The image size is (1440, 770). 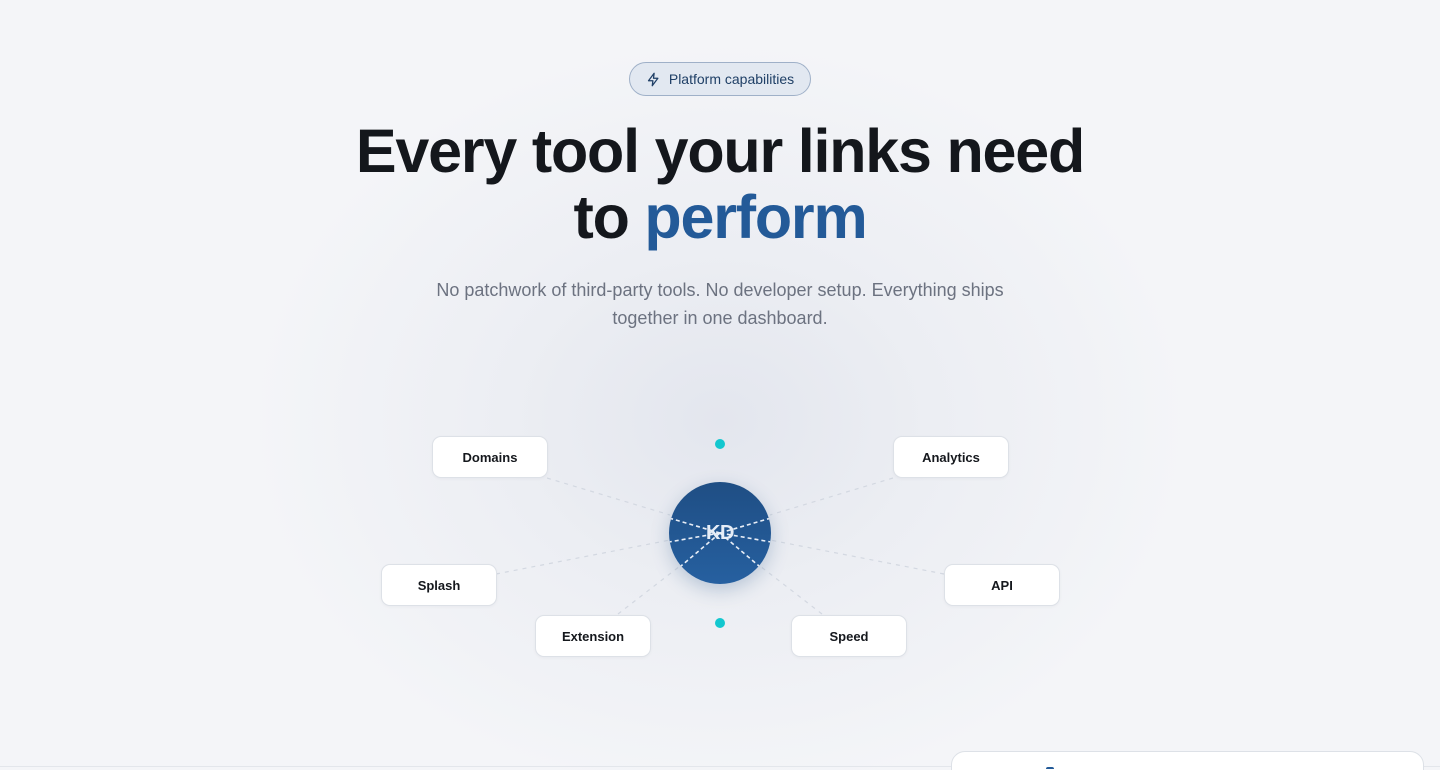 I want to click on hub-label: KD, so click(x=720, y=532).